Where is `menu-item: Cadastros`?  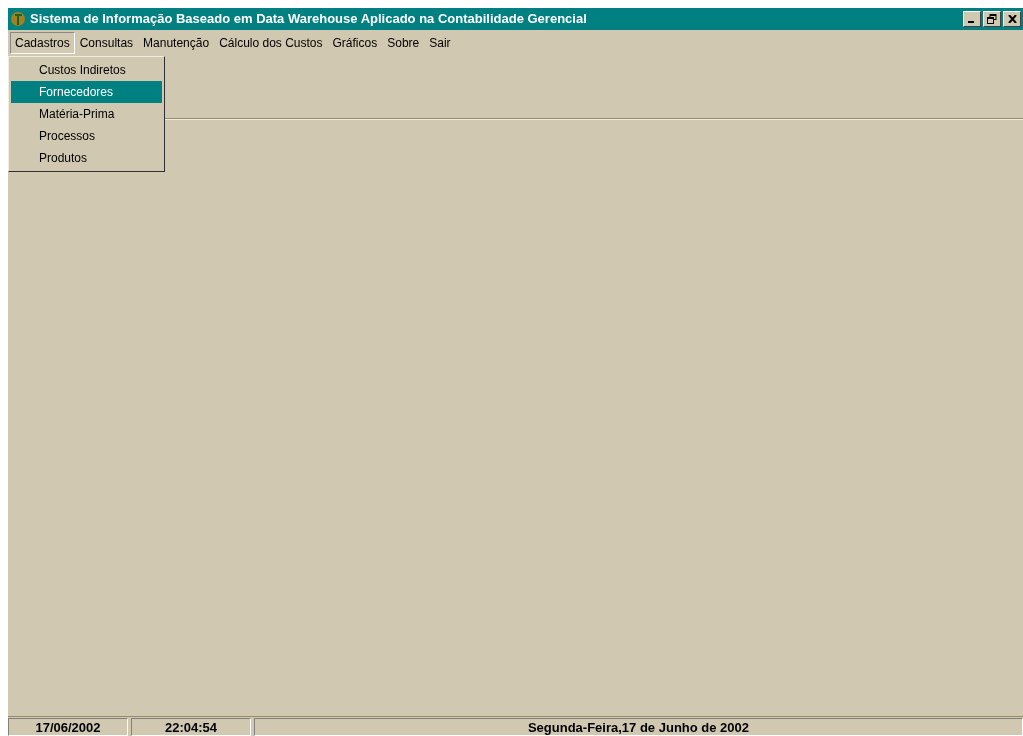
menu-item: Cadastros is located at coordinates (42, 43).